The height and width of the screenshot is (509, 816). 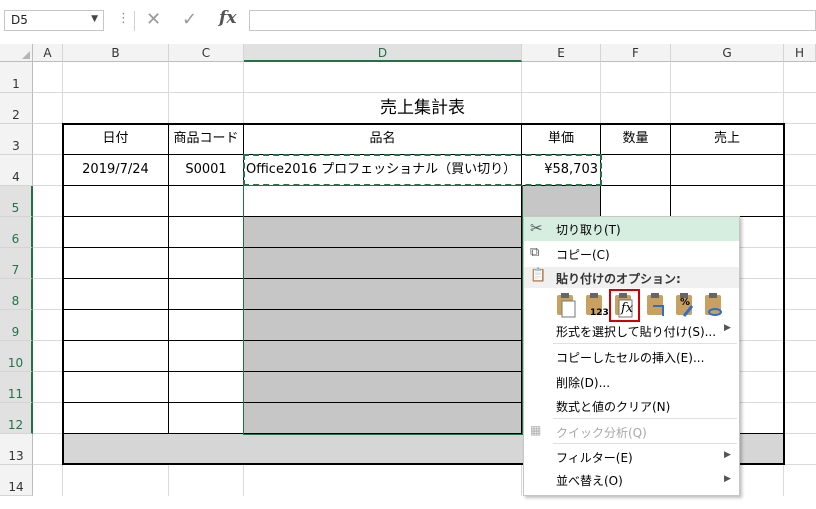 What do you see at coordinates (536, 430) in the screenshot?
I see `quick-analysis-icon: ▦` at bounding box center [536, 430].